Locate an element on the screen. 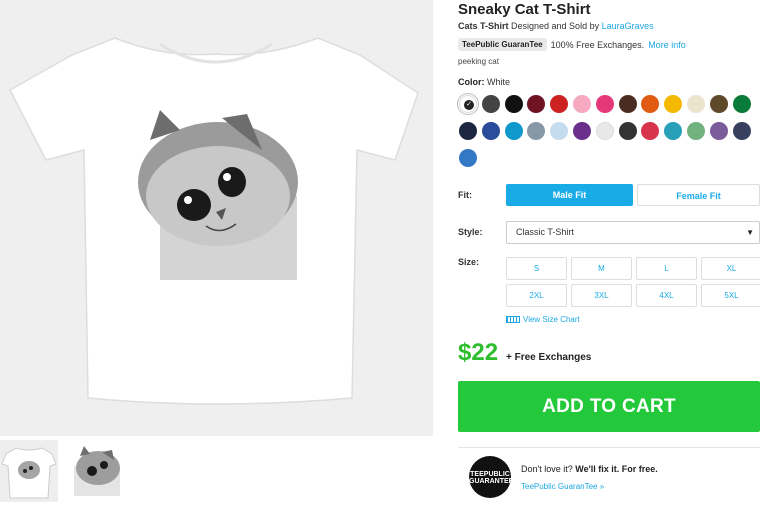 The width and height of the screenshot is (760, 505). size-m-button: M is located at coordinates (601, 268).